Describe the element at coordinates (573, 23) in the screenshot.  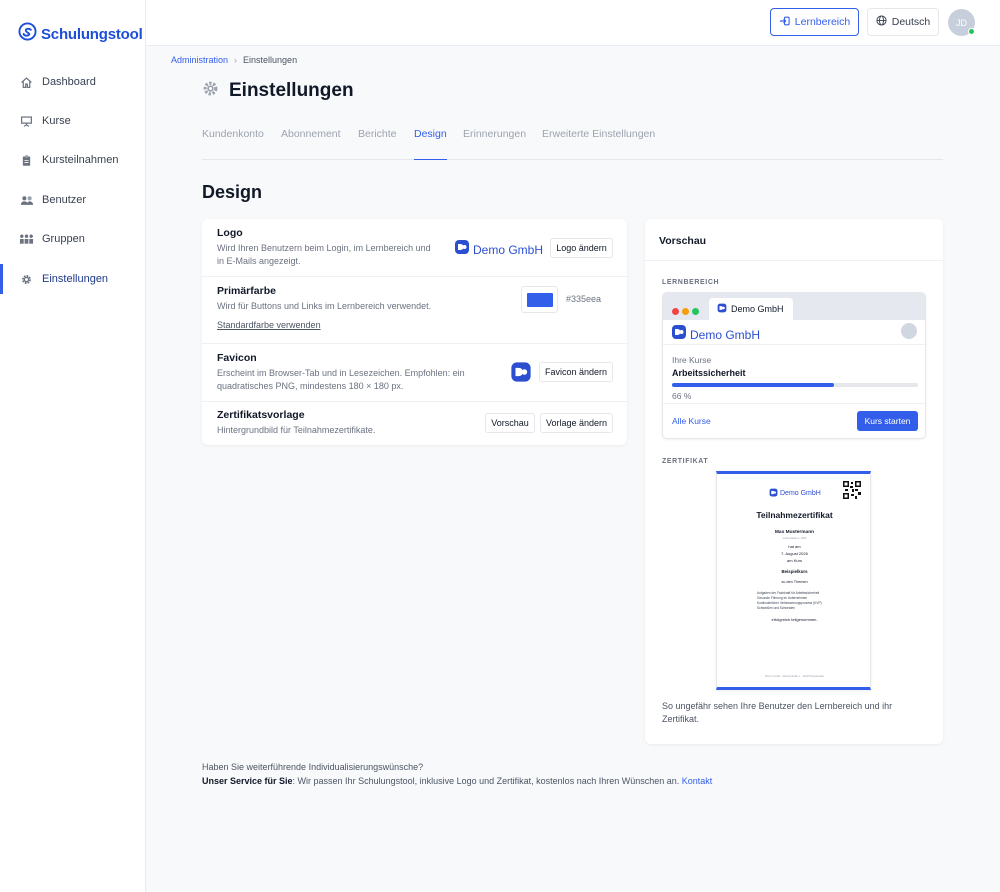
I see `topbar: Lernbereich Deutsch JD` at that location.